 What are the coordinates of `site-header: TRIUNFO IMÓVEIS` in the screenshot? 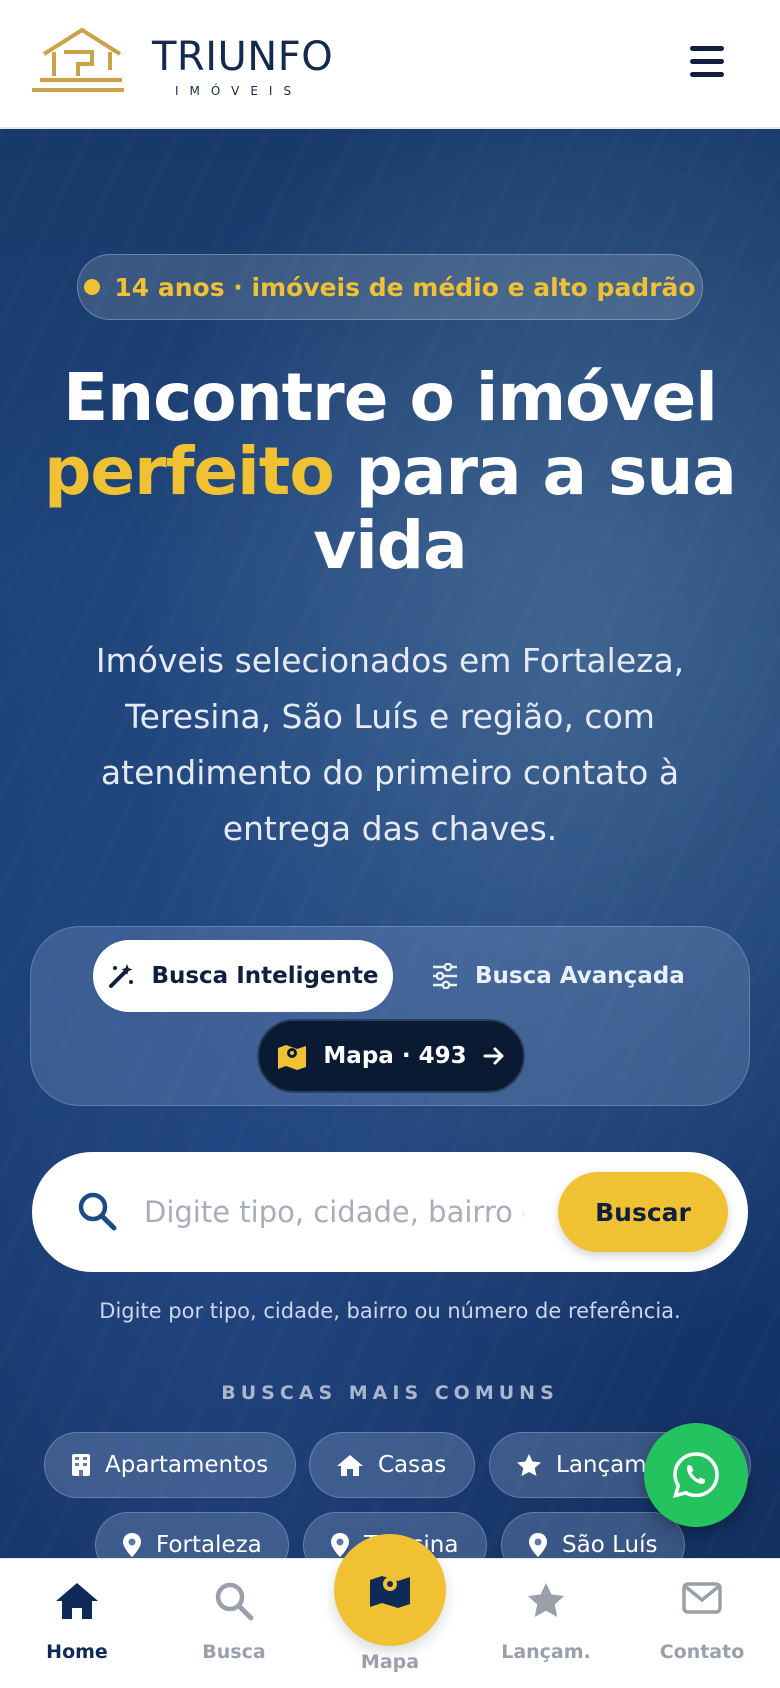 It's located at (390, 64).